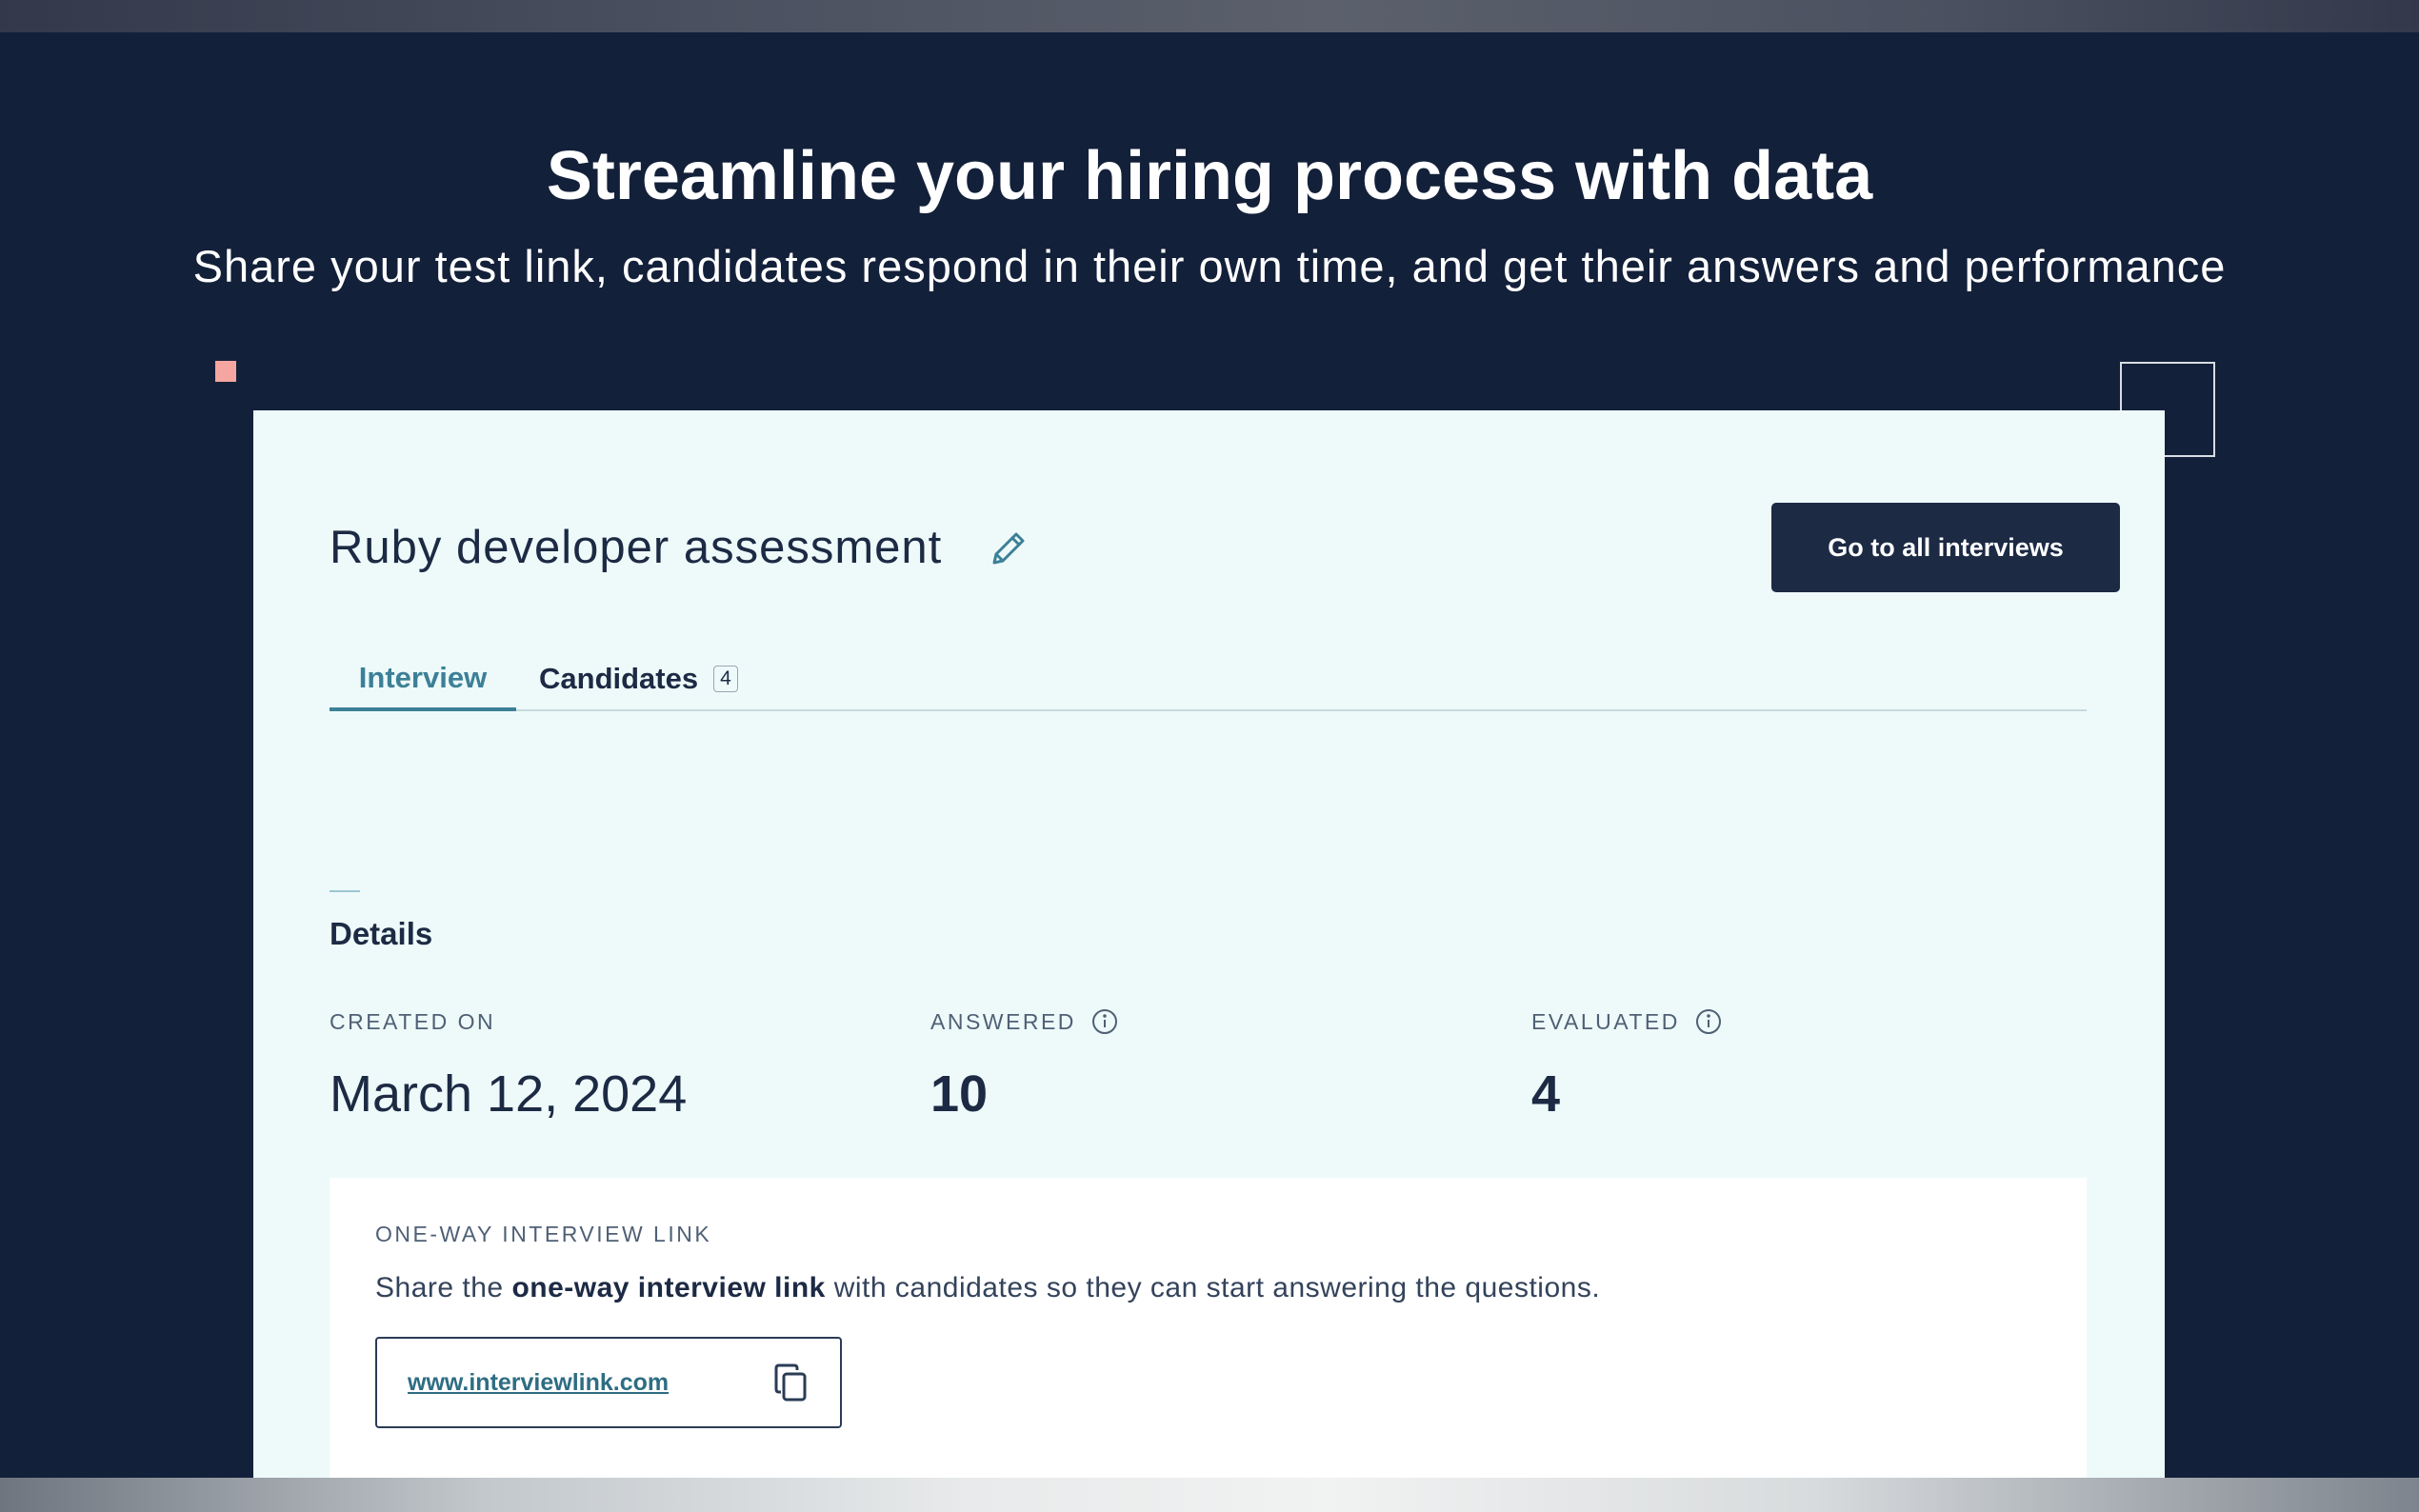  What do you see at coordinates (959, 1094) in the screenshot?
I see `answered-value: 10` at bounding box center [959, 1094].